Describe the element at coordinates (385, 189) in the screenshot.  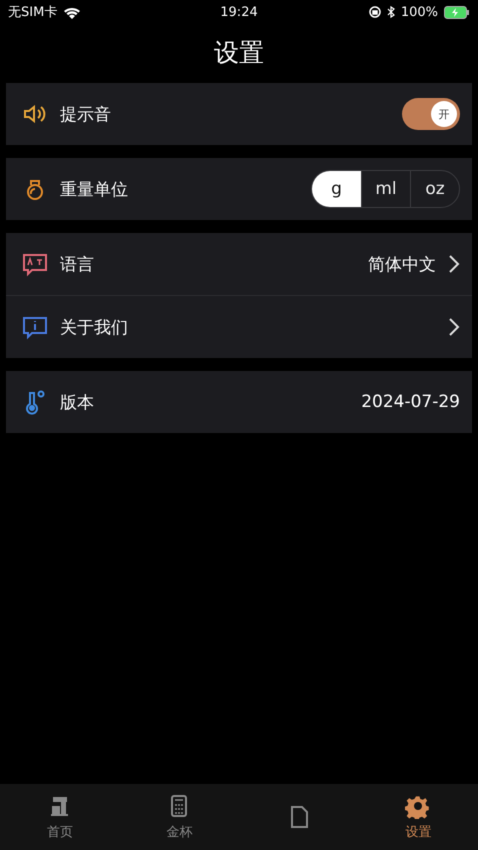
I see `unit-option: ml` at that location.